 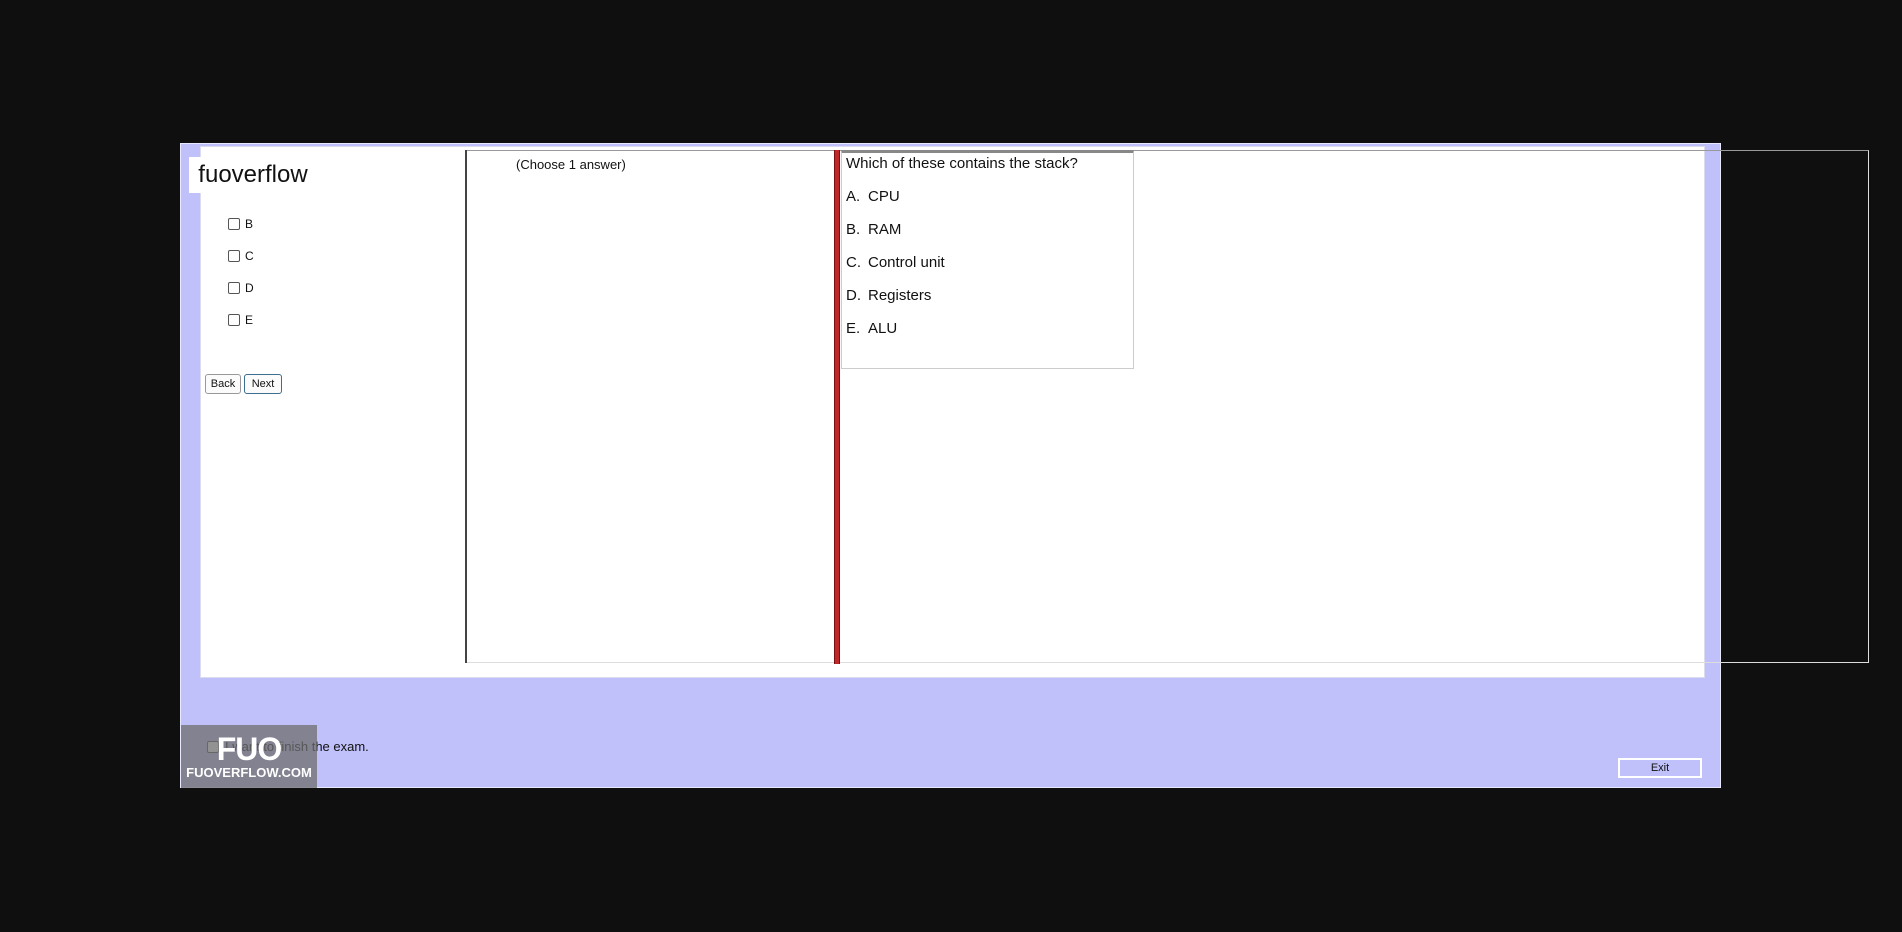 I want to click on panel-splitter, so click(x=837, y=407).